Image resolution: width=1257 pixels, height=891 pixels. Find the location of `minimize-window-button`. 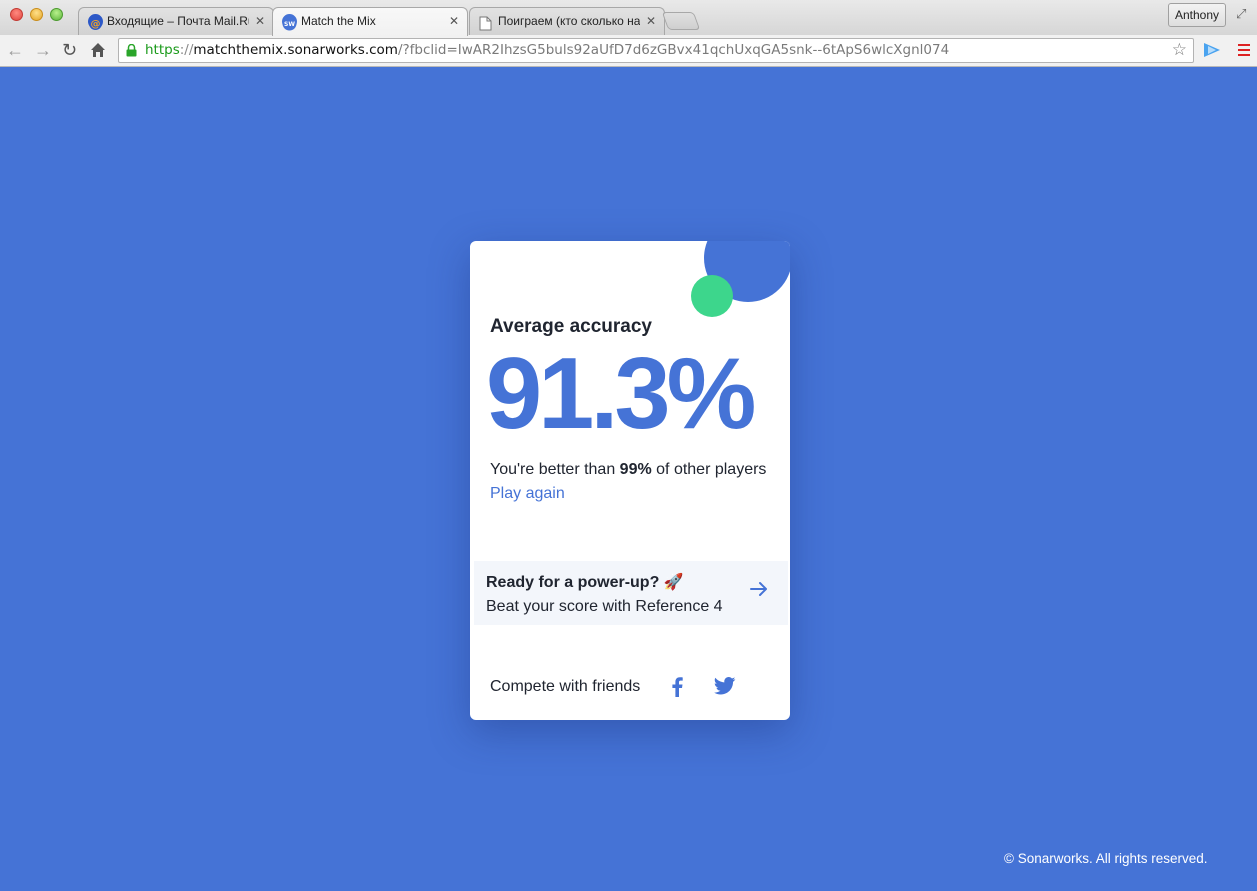

minimize-window-button is located at coordinates (36, 14).